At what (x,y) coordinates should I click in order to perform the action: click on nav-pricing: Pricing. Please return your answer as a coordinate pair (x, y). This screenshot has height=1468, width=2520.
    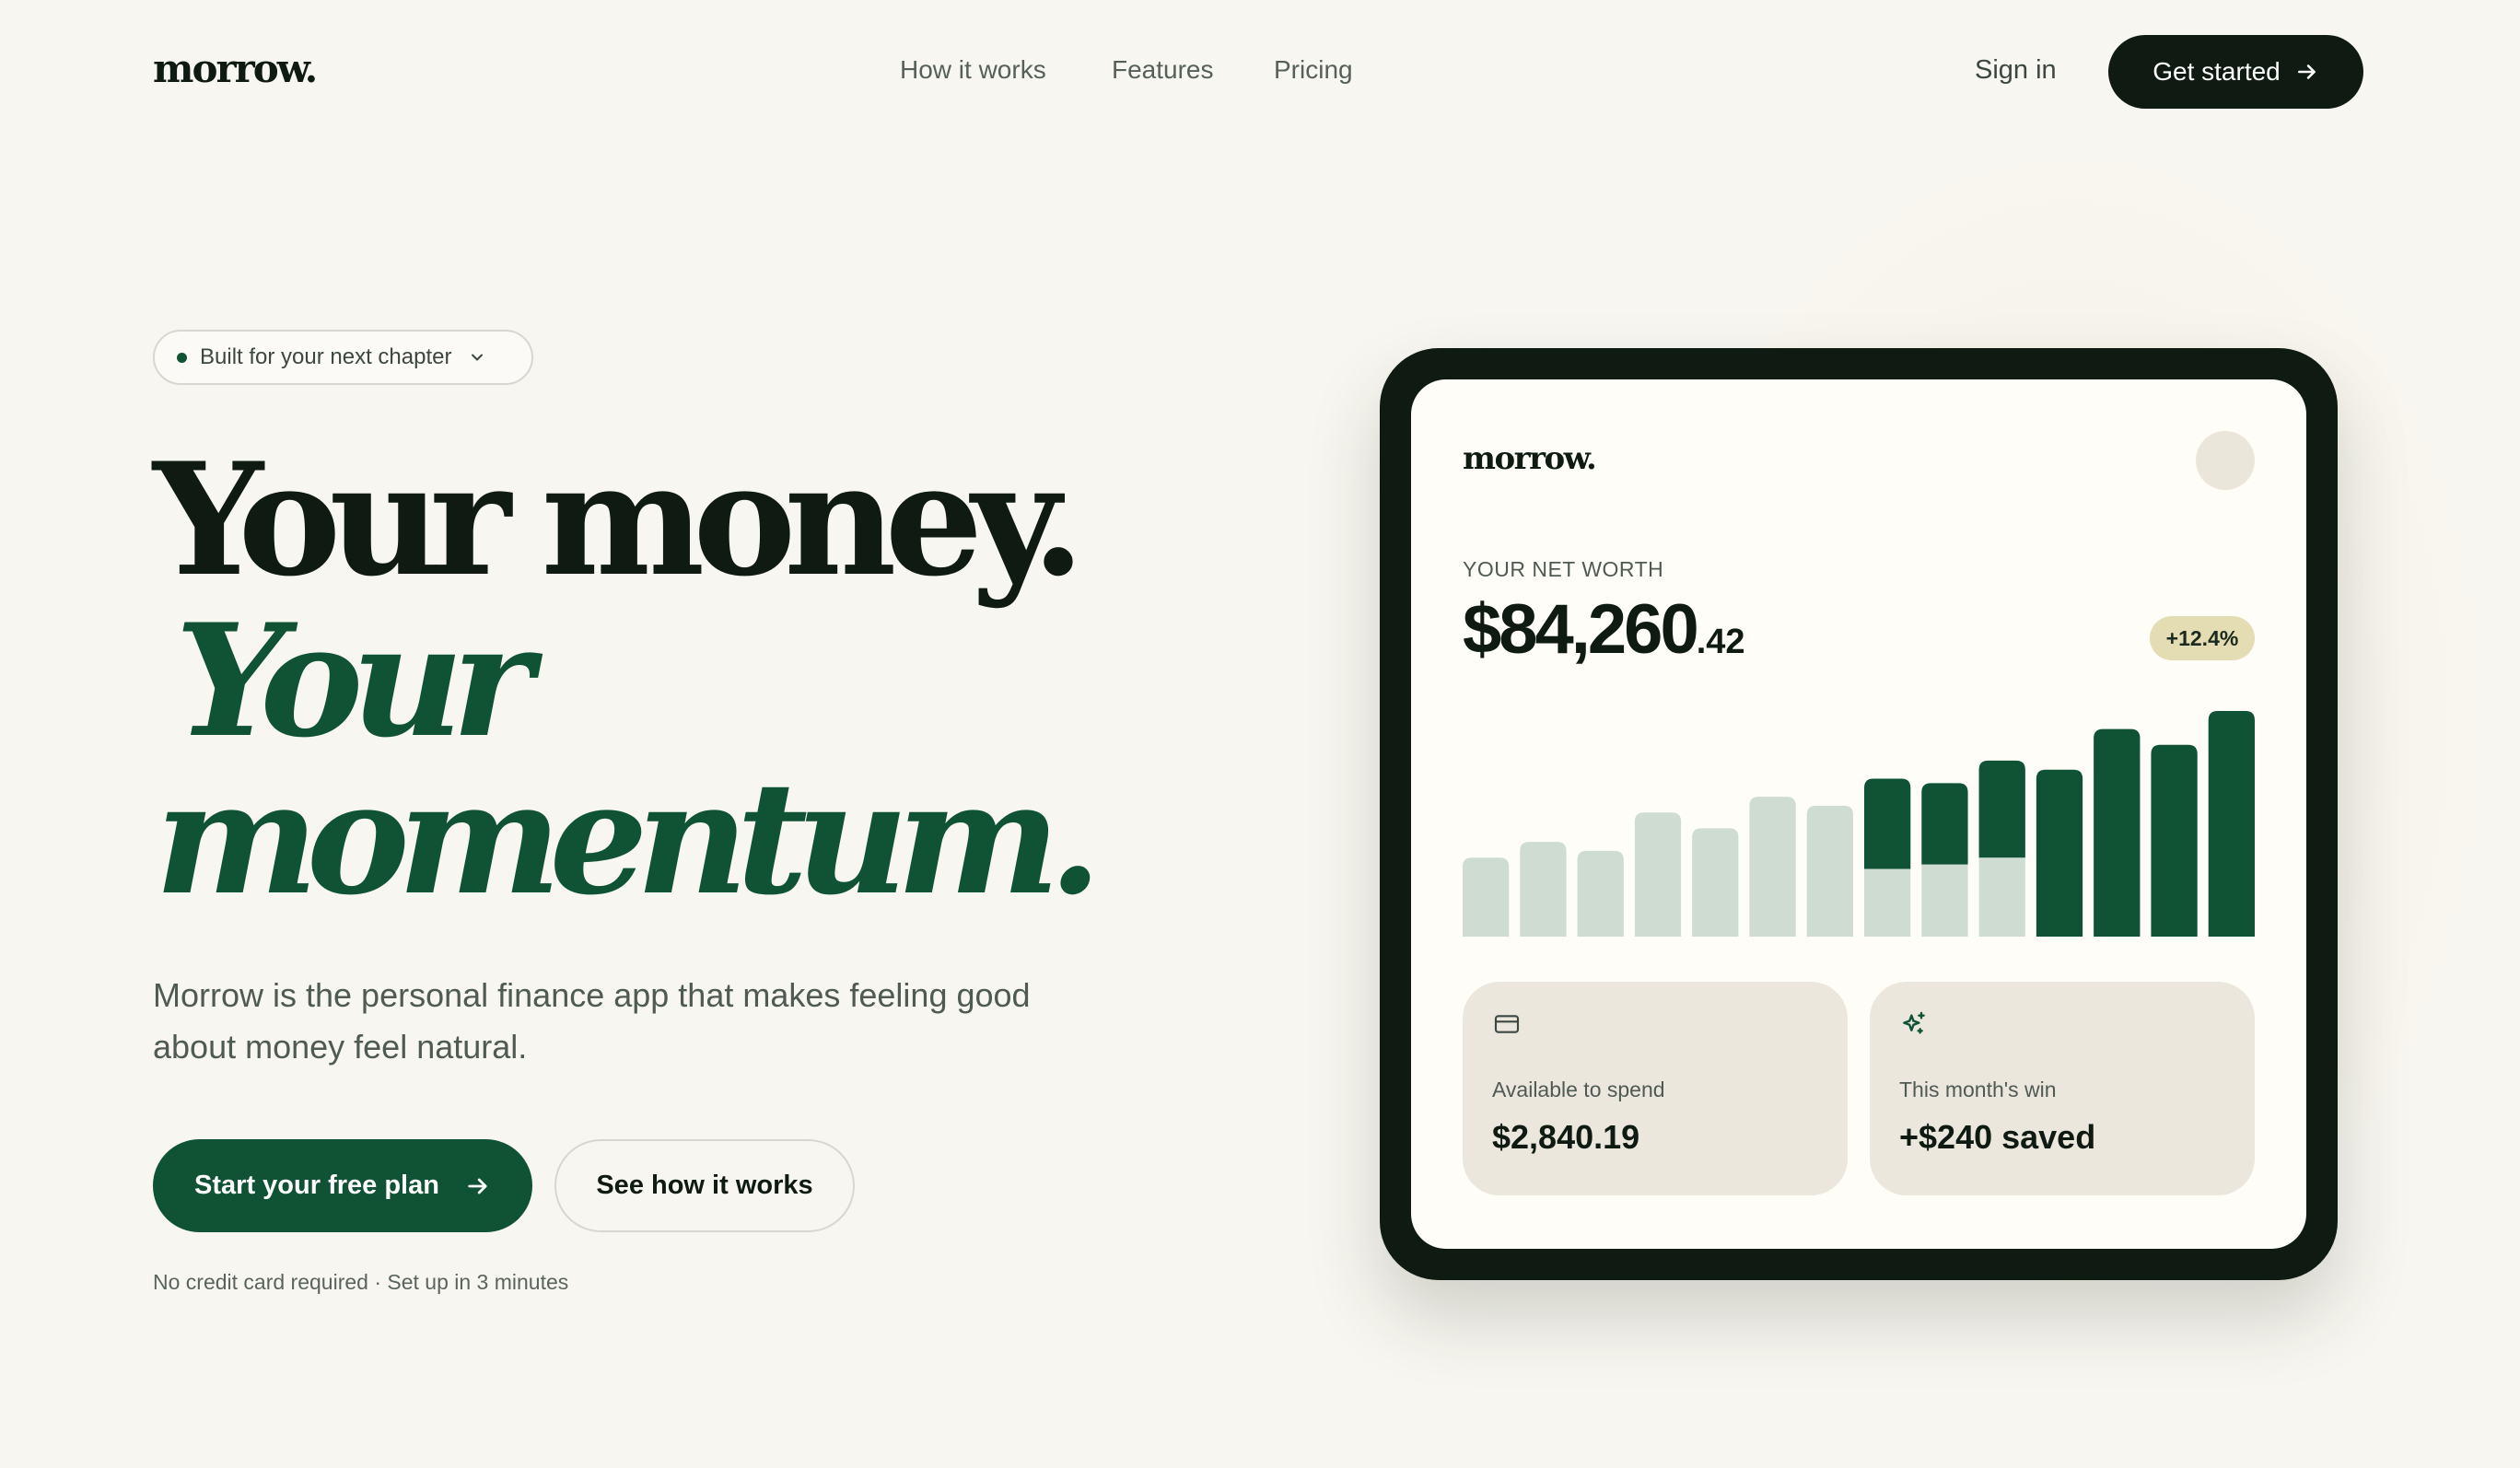
    Looking at the image, I should click on (1313, 70).